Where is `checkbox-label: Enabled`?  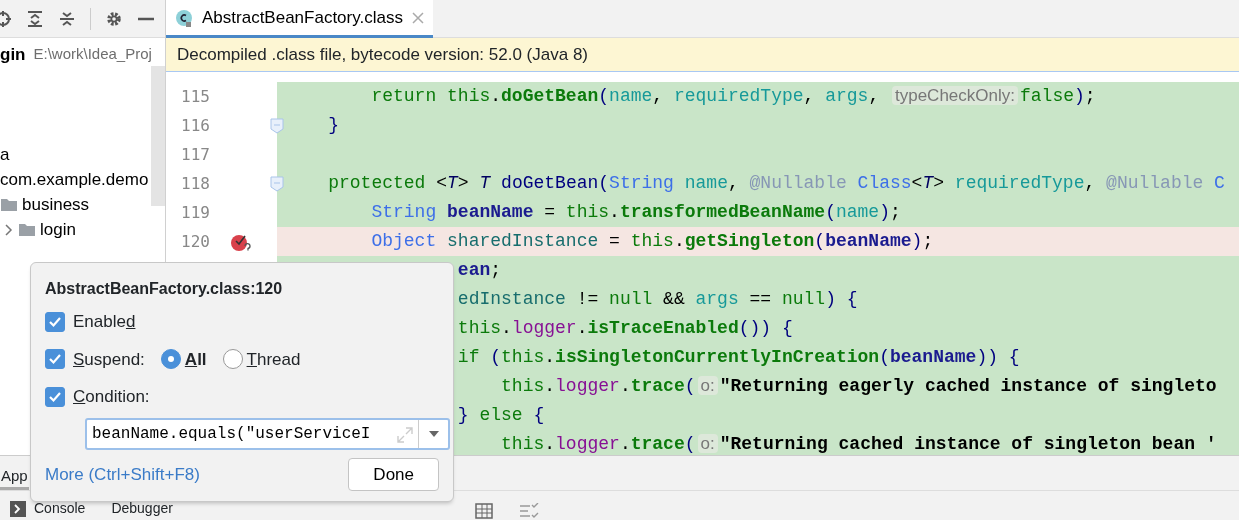 checkbox-label: Enabled is located at coordinates (104, 322).